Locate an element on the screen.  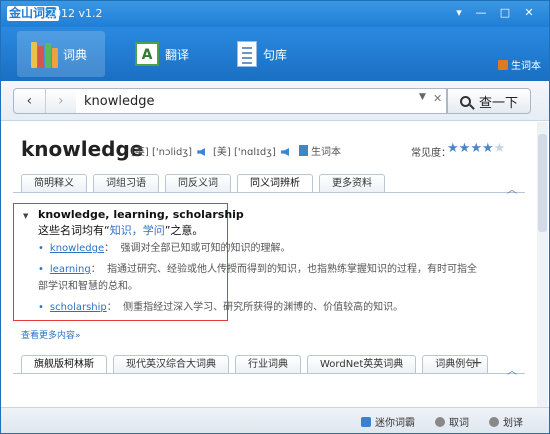
definition-tab: 同义词辨析 is located at coordinates (275, 183).